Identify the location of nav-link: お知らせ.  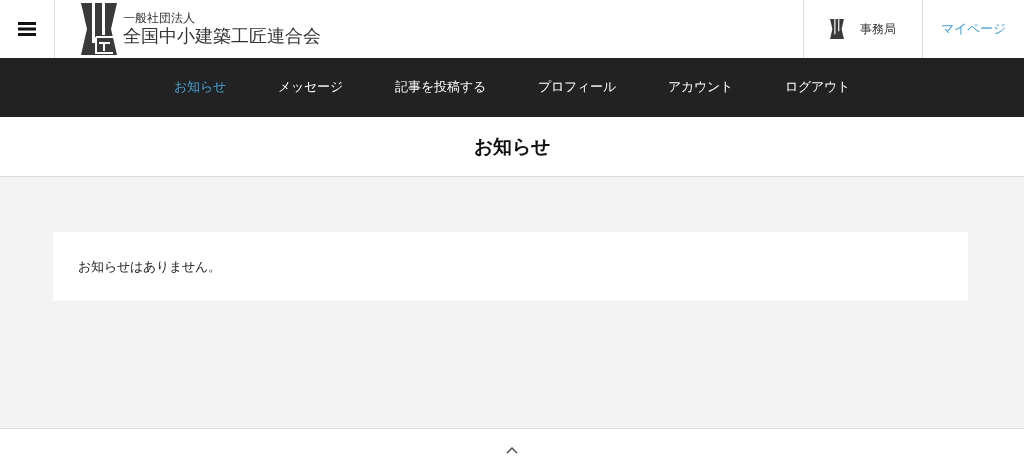
(200, 87).